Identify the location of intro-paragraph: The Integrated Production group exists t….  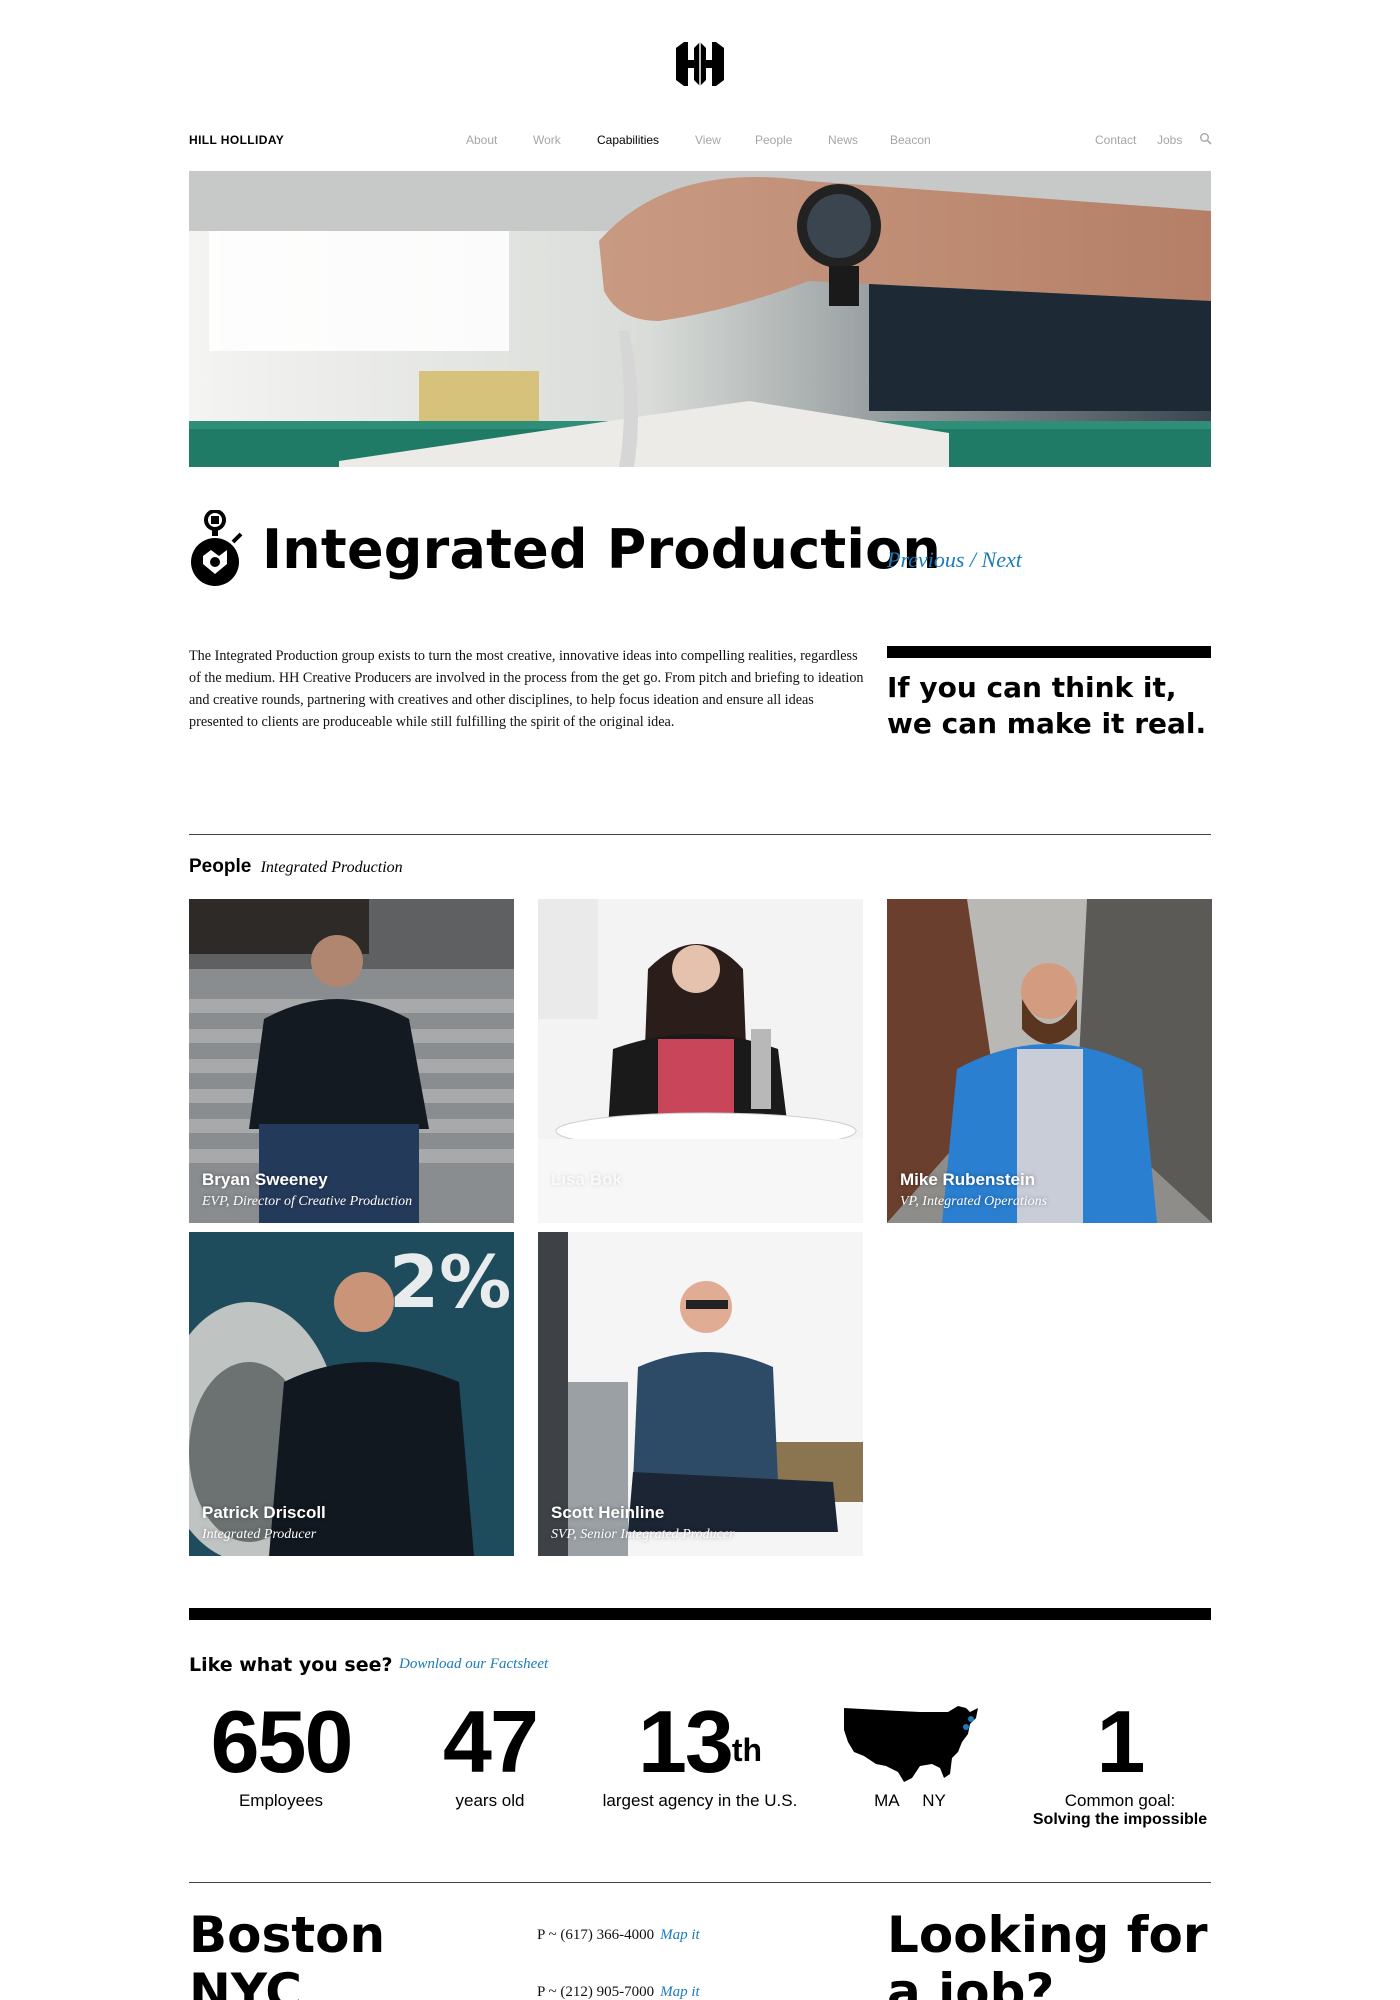
(526, 689).